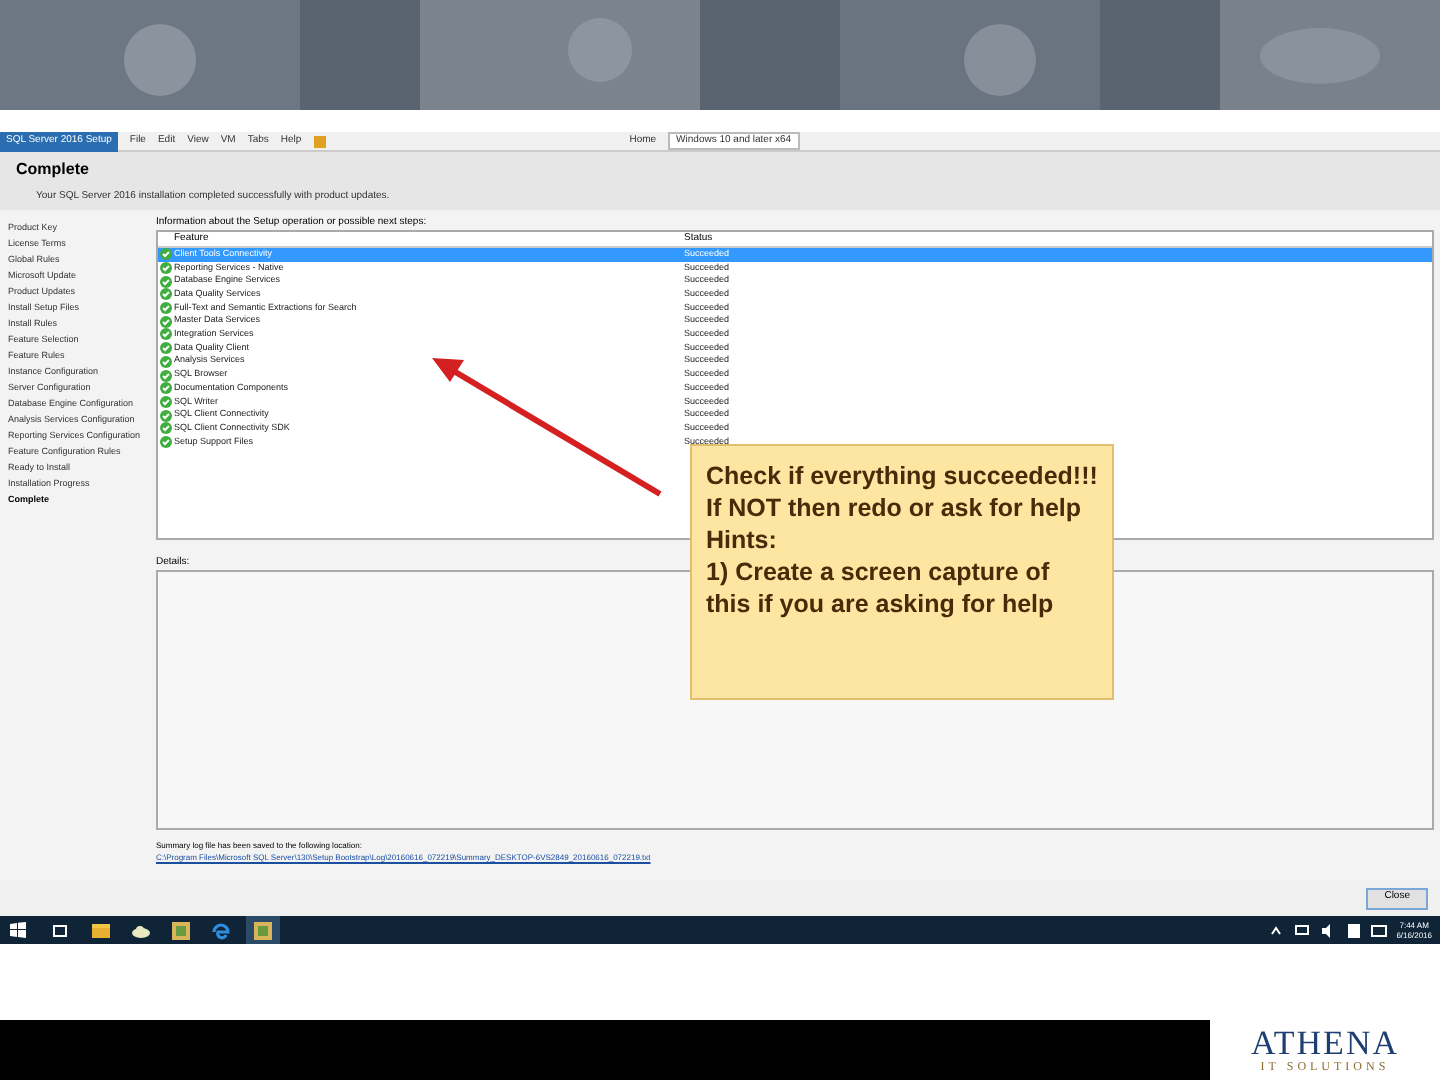 This screenshot has width=1440, height=1080. I want to click on page-title: Complete, so click(53, 169).